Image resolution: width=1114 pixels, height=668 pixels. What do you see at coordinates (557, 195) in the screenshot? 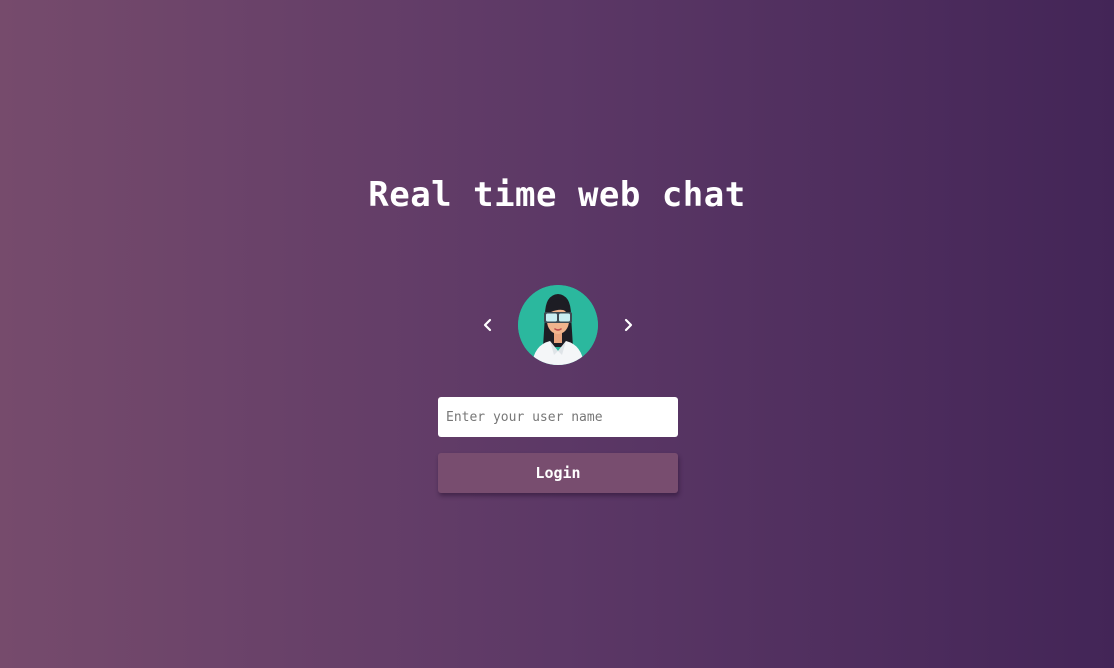
I see `page-title: Real time web chat` at bounding box center [557, 195].